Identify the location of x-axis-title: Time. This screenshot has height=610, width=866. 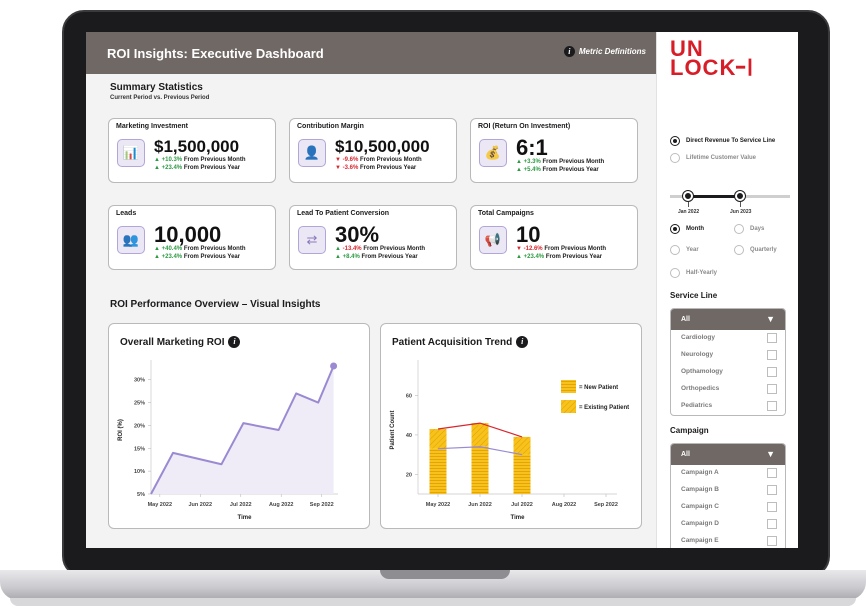
(245, 518).